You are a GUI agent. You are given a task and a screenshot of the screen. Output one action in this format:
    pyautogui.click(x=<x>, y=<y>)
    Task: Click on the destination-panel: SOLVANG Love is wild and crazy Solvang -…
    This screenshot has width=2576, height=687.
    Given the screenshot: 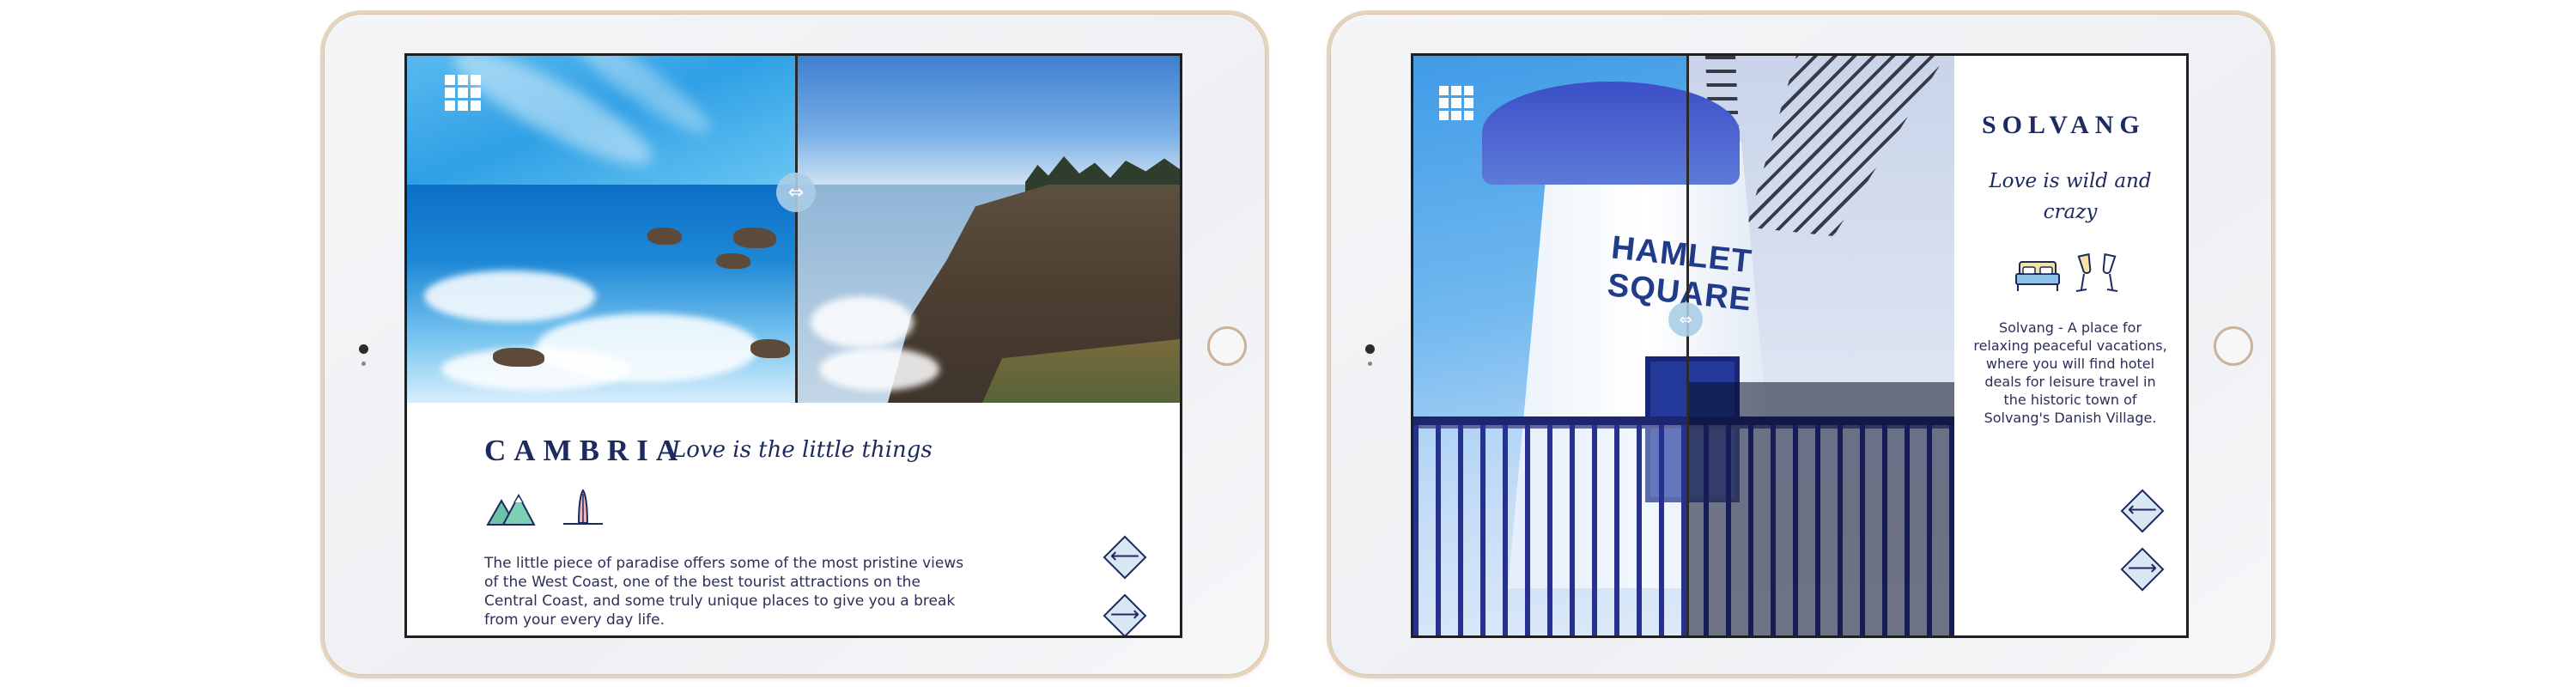 What is the action you would take?
    pyautogui.click(x=2070, y=345)
    